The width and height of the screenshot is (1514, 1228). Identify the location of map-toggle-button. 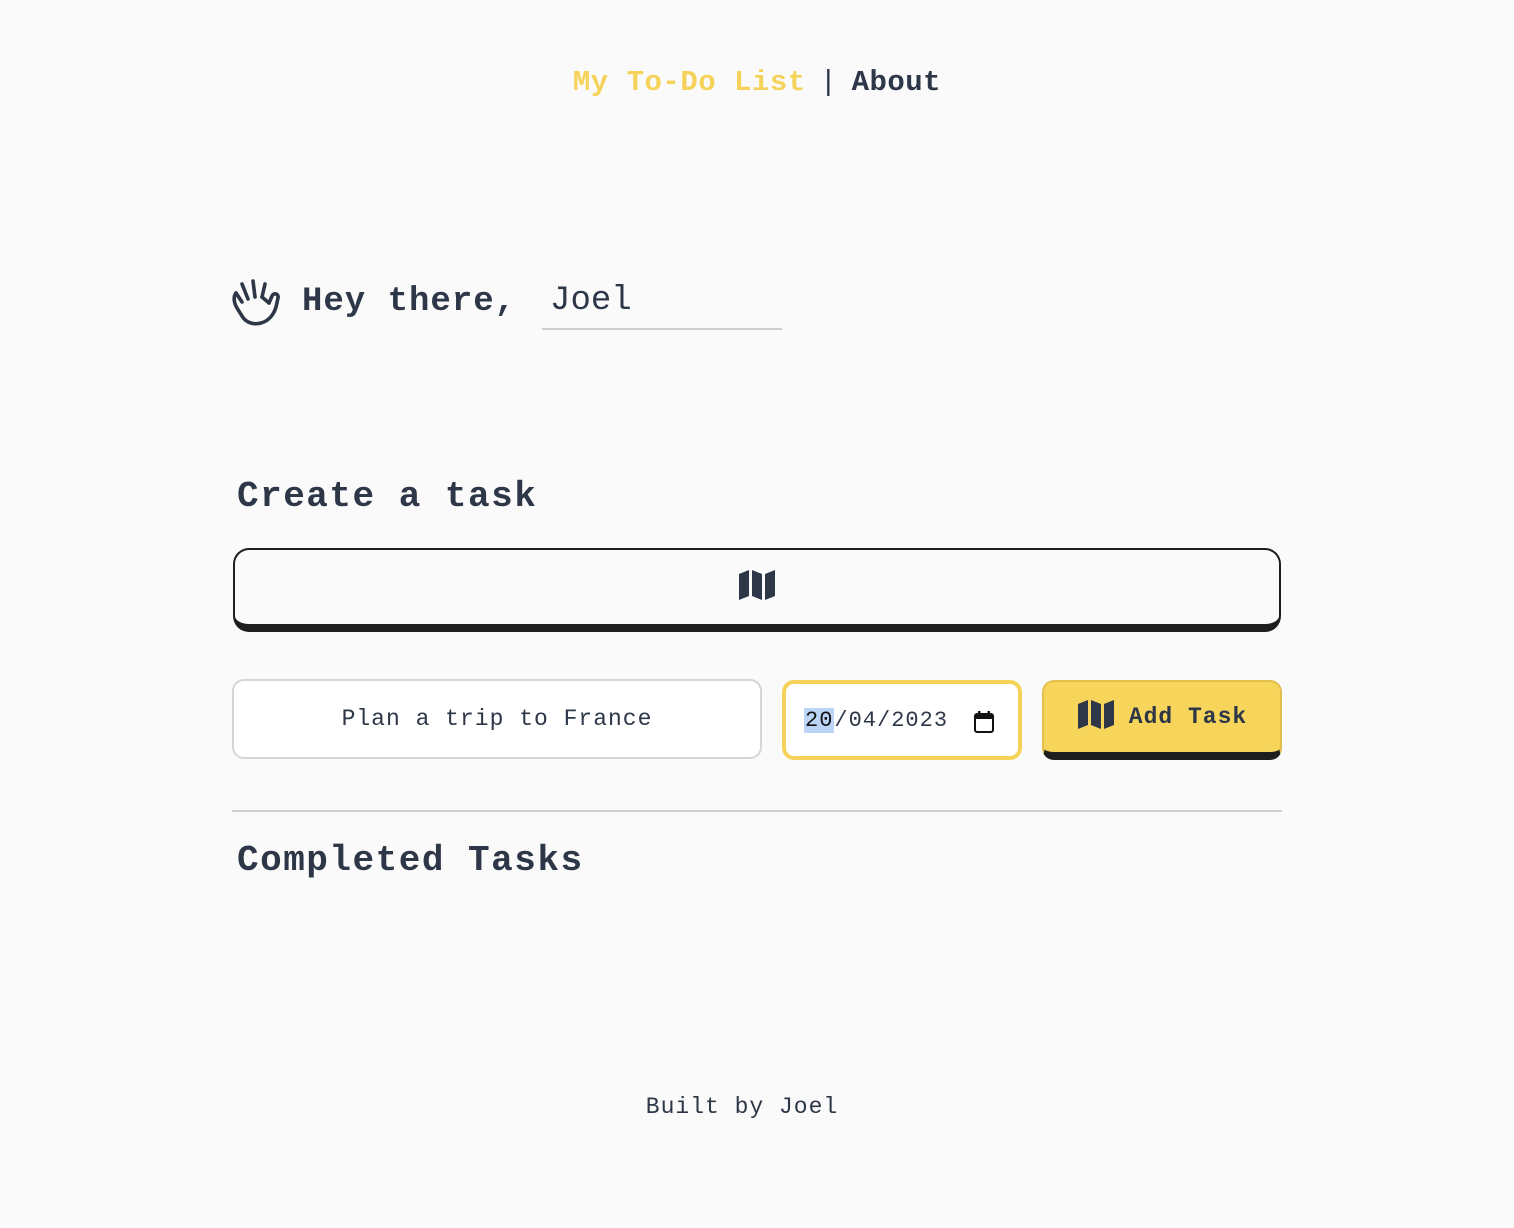
(757, 590).